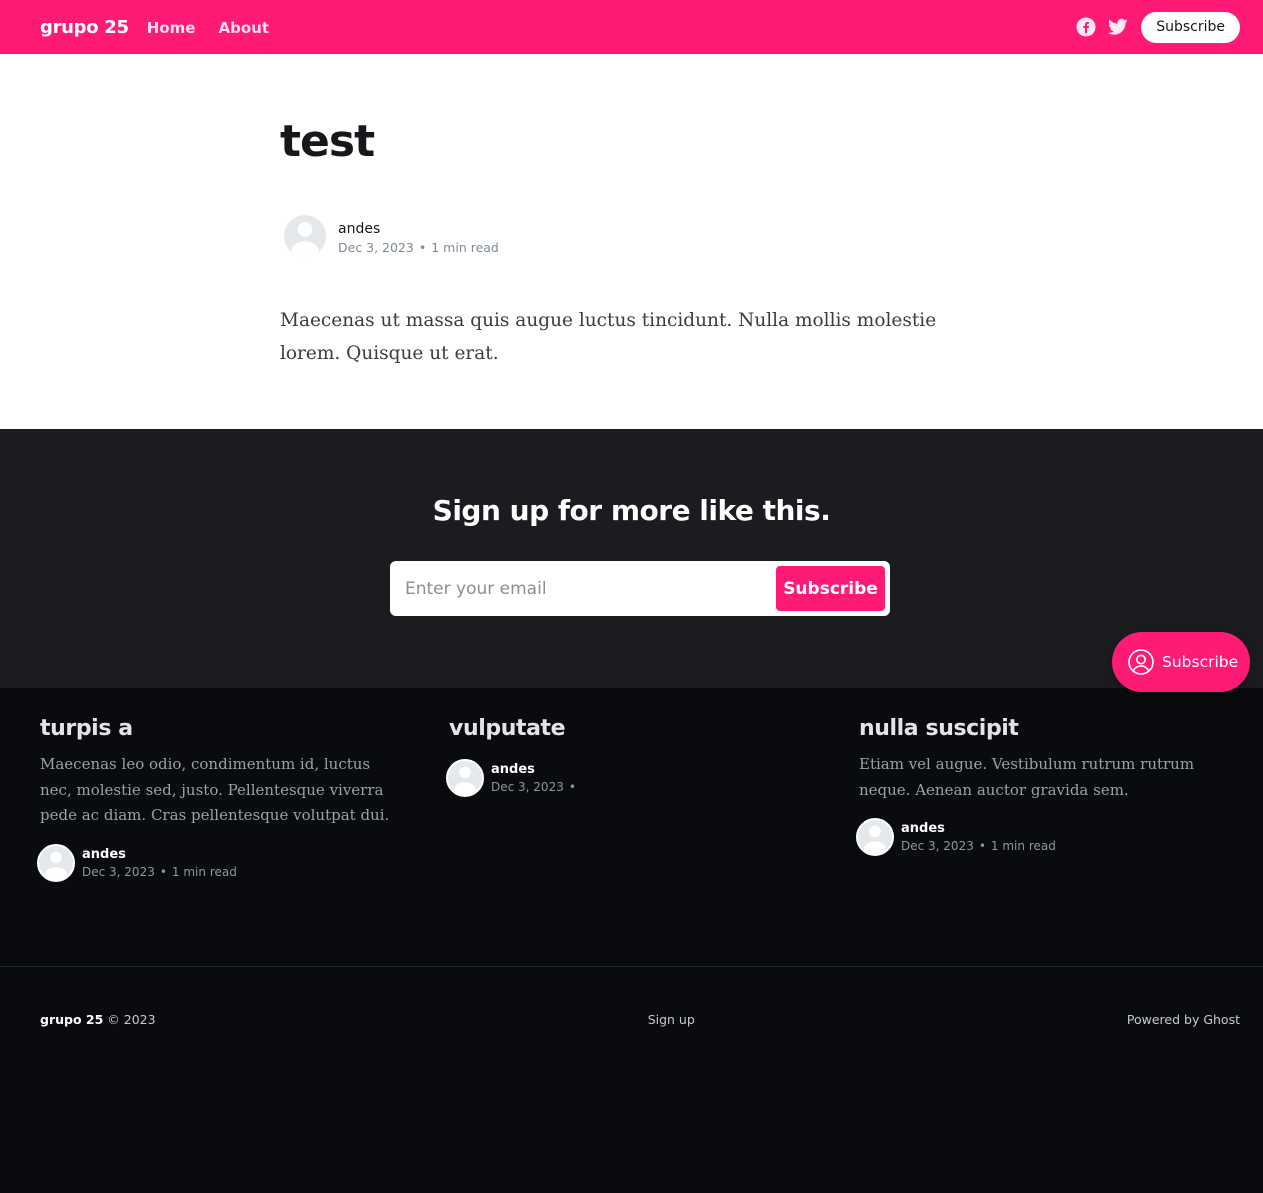 This screenshot has height=1193, width=1263. I want to click on header-actions: Subscribe, so click(1157, 27).